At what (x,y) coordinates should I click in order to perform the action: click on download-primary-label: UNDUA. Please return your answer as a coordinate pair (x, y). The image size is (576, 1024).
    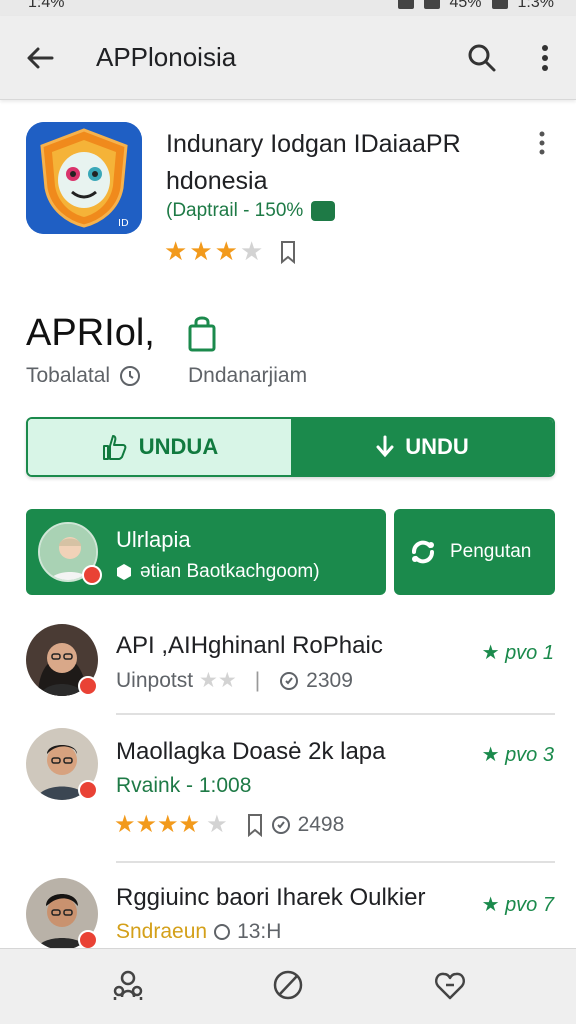
    Looking at the image, I should click on (178, 446).